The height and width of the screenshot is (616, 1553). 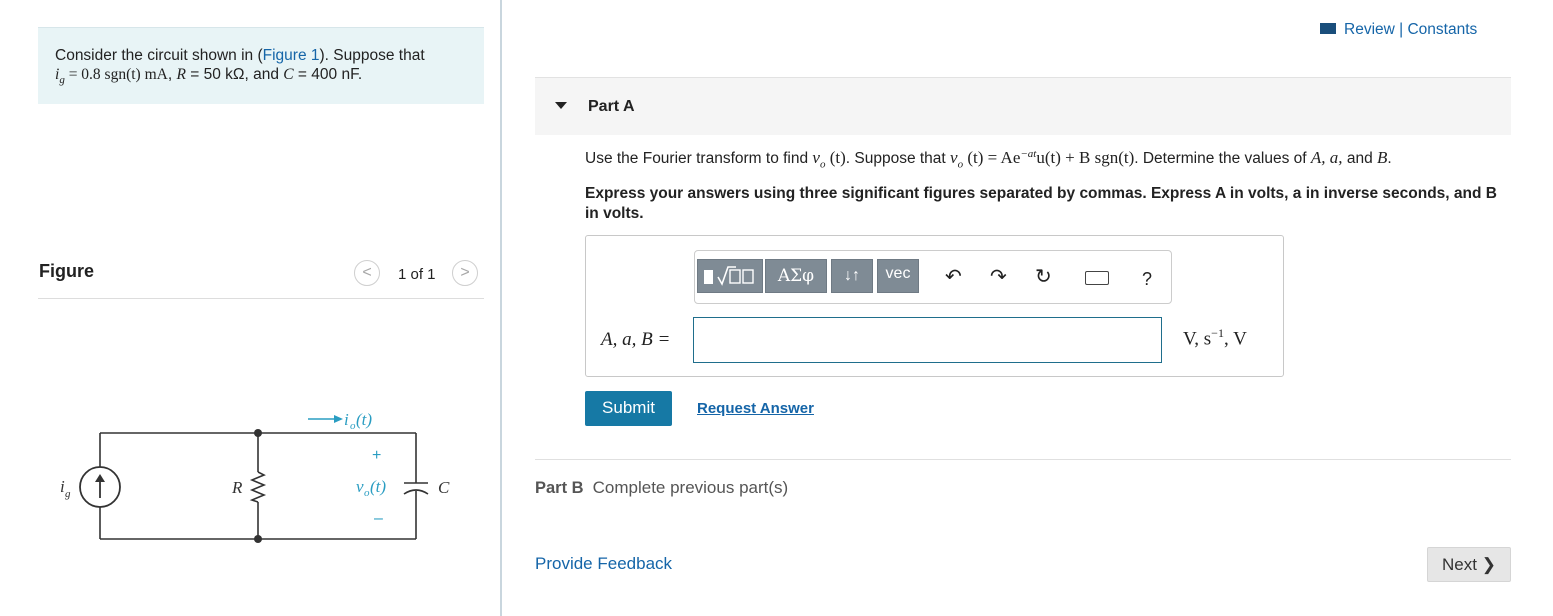 I want to click on figure-next-button: >, so click(x=465, y=273).